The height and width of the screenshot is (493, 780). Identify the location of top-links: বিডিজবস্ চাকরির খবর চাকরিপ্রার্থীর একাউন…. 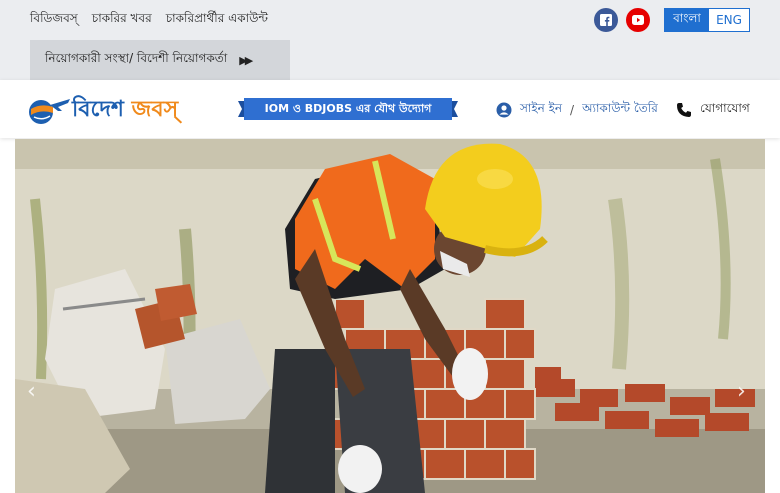
(149, 20).